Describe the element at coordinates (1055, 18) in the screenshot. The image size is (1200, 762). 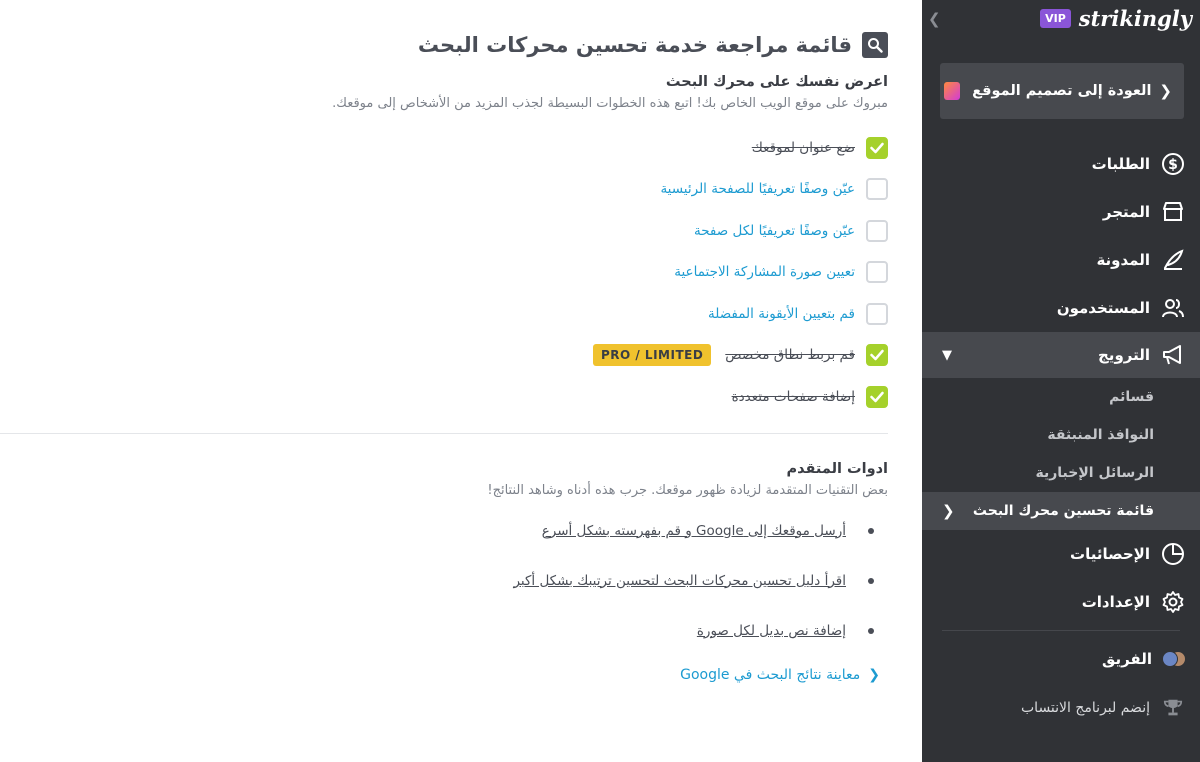
I see `vip-badge: VIP` at that location.